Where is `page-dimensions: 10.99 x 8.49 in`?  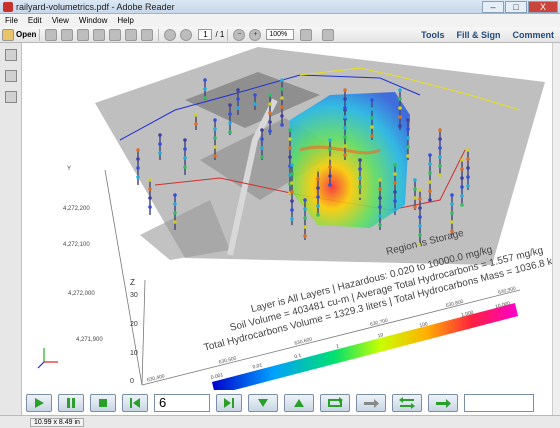
page-dimensions: 10.99 x 8.49 in is located at coordinates (57, 422).